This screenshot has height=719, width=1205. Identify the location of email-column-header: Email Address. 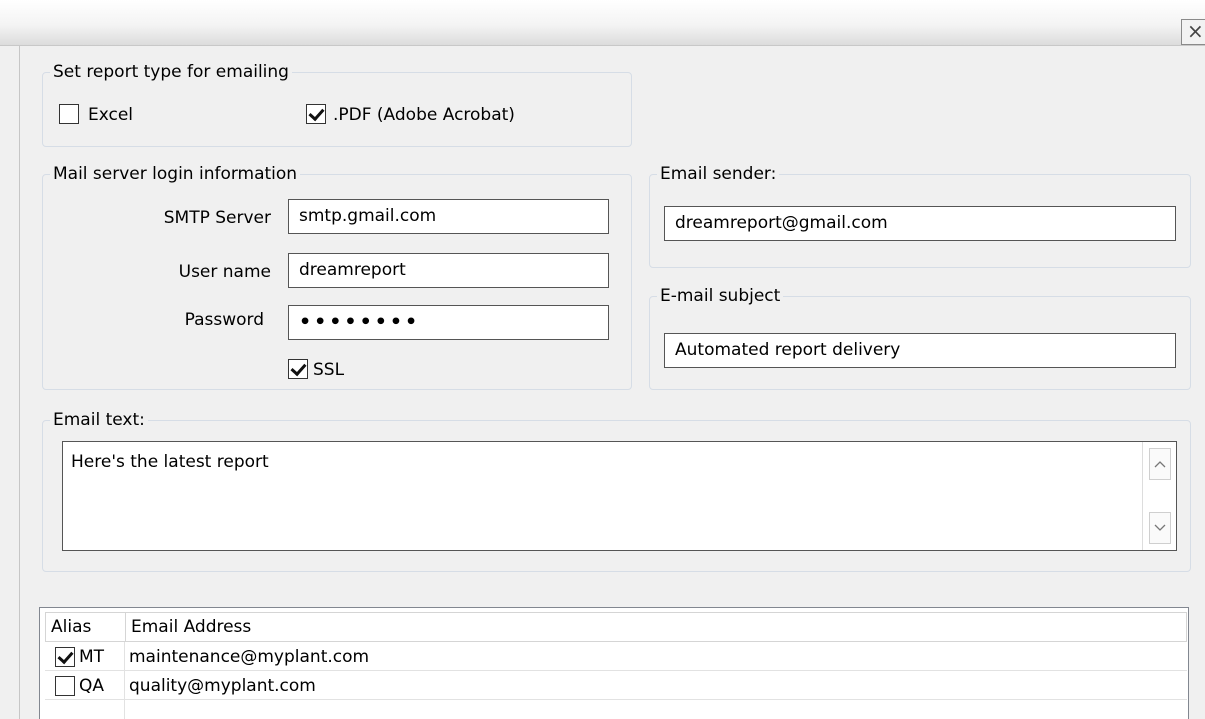
(188, 627).